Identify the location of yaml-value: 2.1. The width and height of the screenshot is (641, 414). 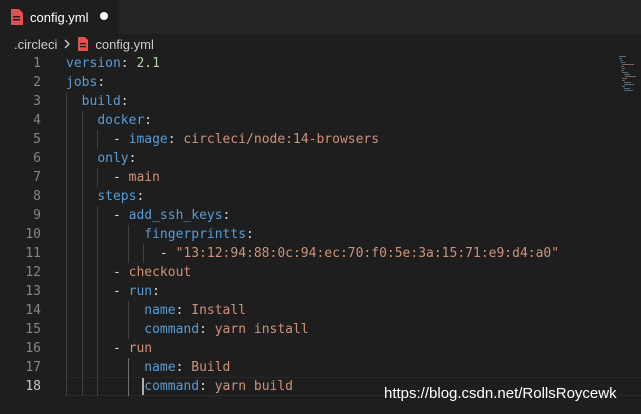
(148, 63).